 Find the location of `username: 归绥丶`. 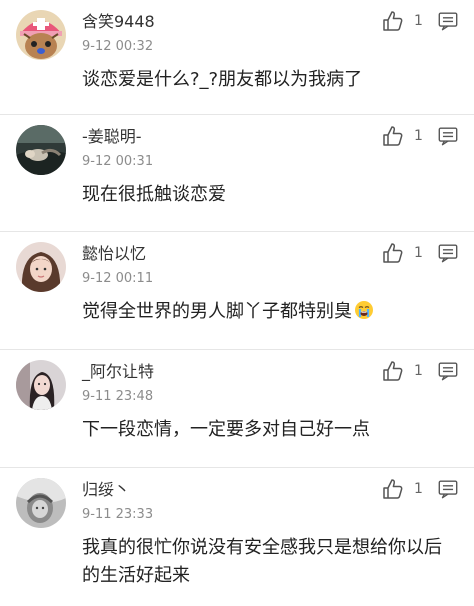

username: 归绥丶 is located at coordinates (106, 490).